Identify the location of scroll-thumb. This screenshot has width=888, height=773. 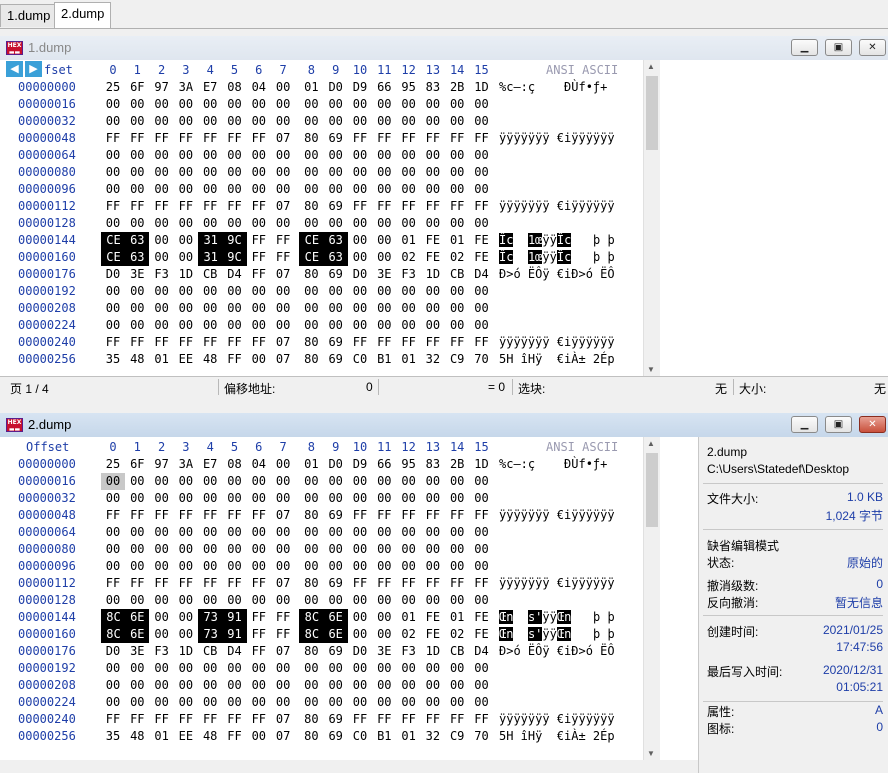
(652, 113).